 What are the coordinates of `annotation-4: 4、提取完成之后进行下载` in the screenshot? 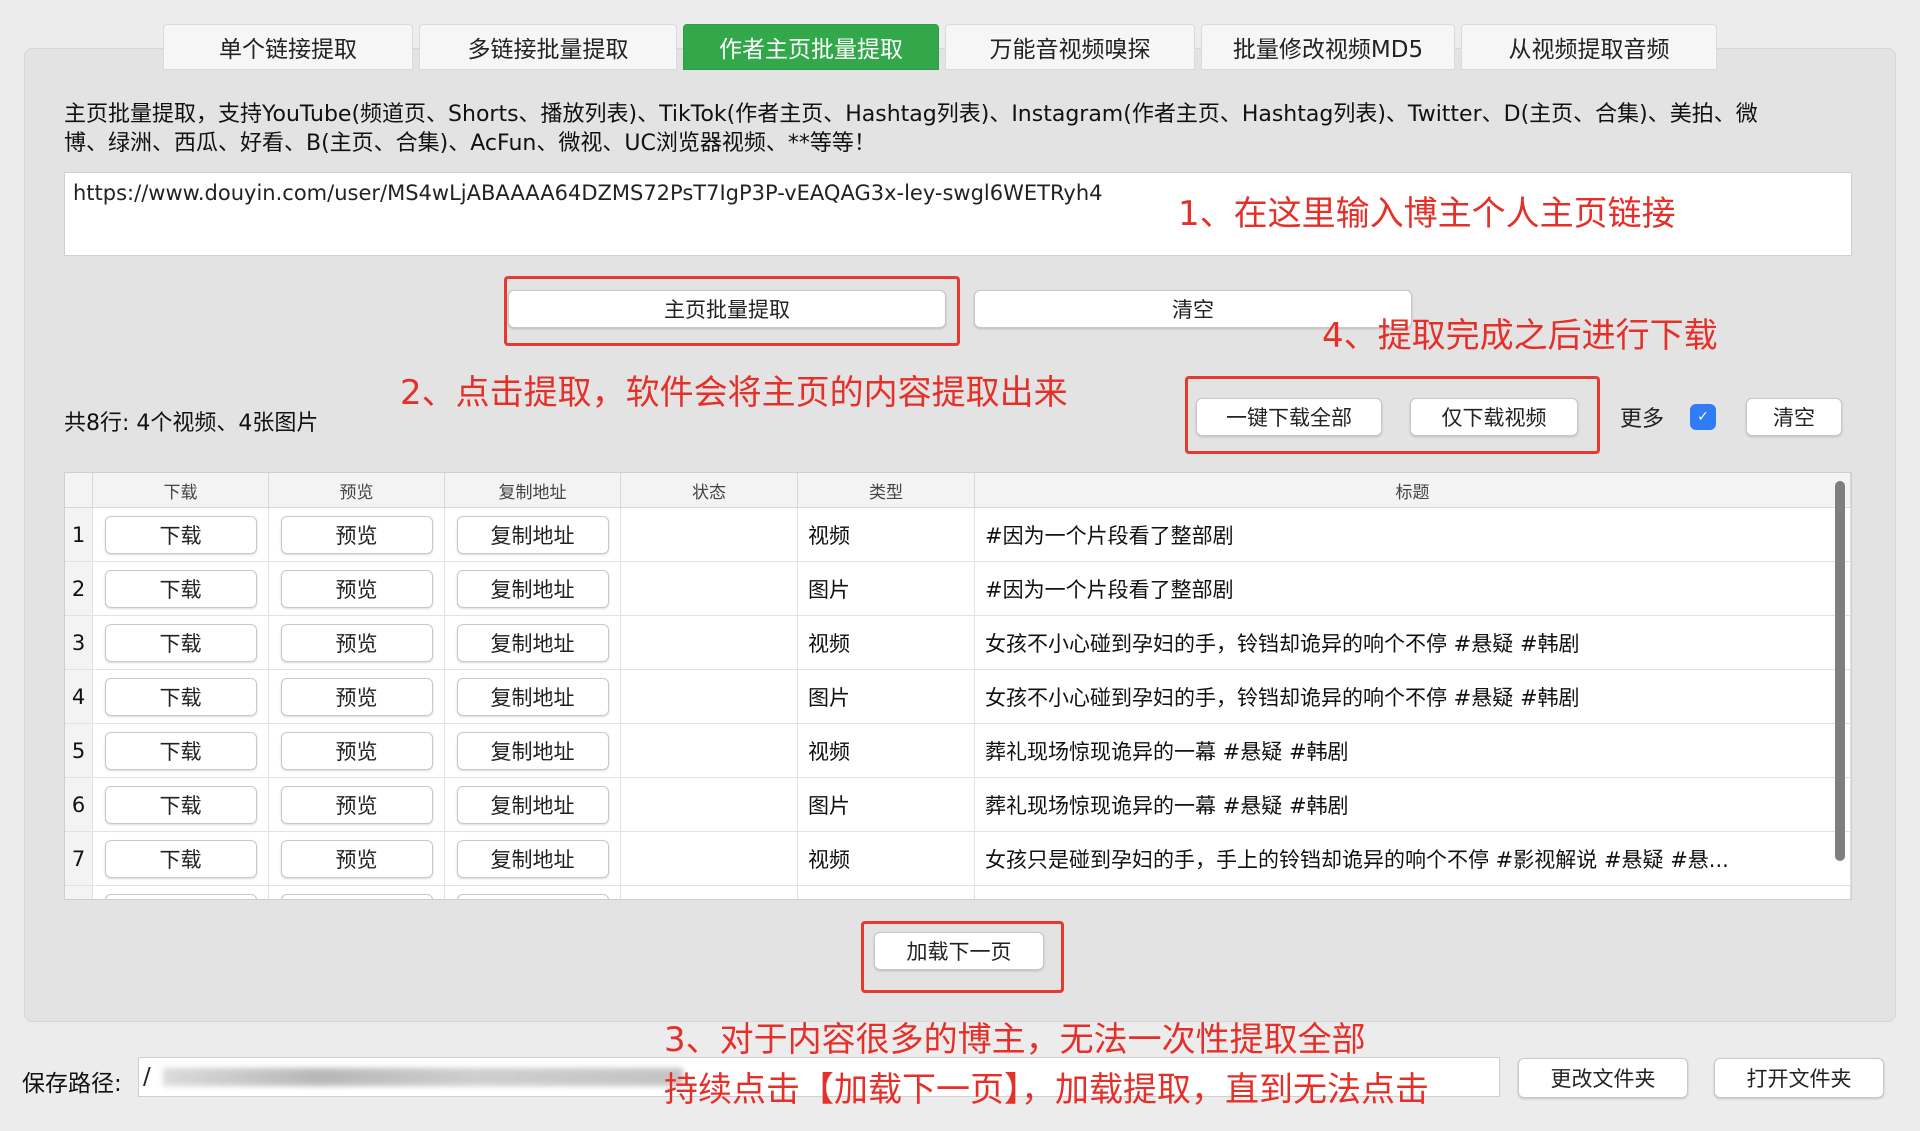 It's located at (1520, 336).